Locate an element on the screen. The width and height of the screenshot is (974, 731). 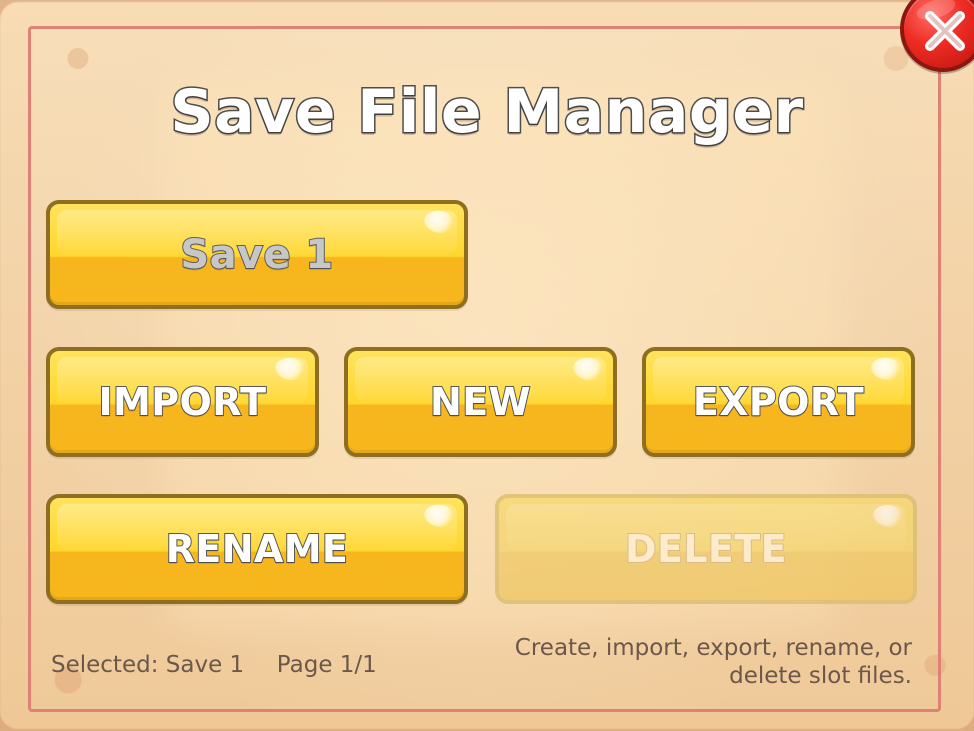
help-line-2: delete slot files. is located at coordinates (820, 676).